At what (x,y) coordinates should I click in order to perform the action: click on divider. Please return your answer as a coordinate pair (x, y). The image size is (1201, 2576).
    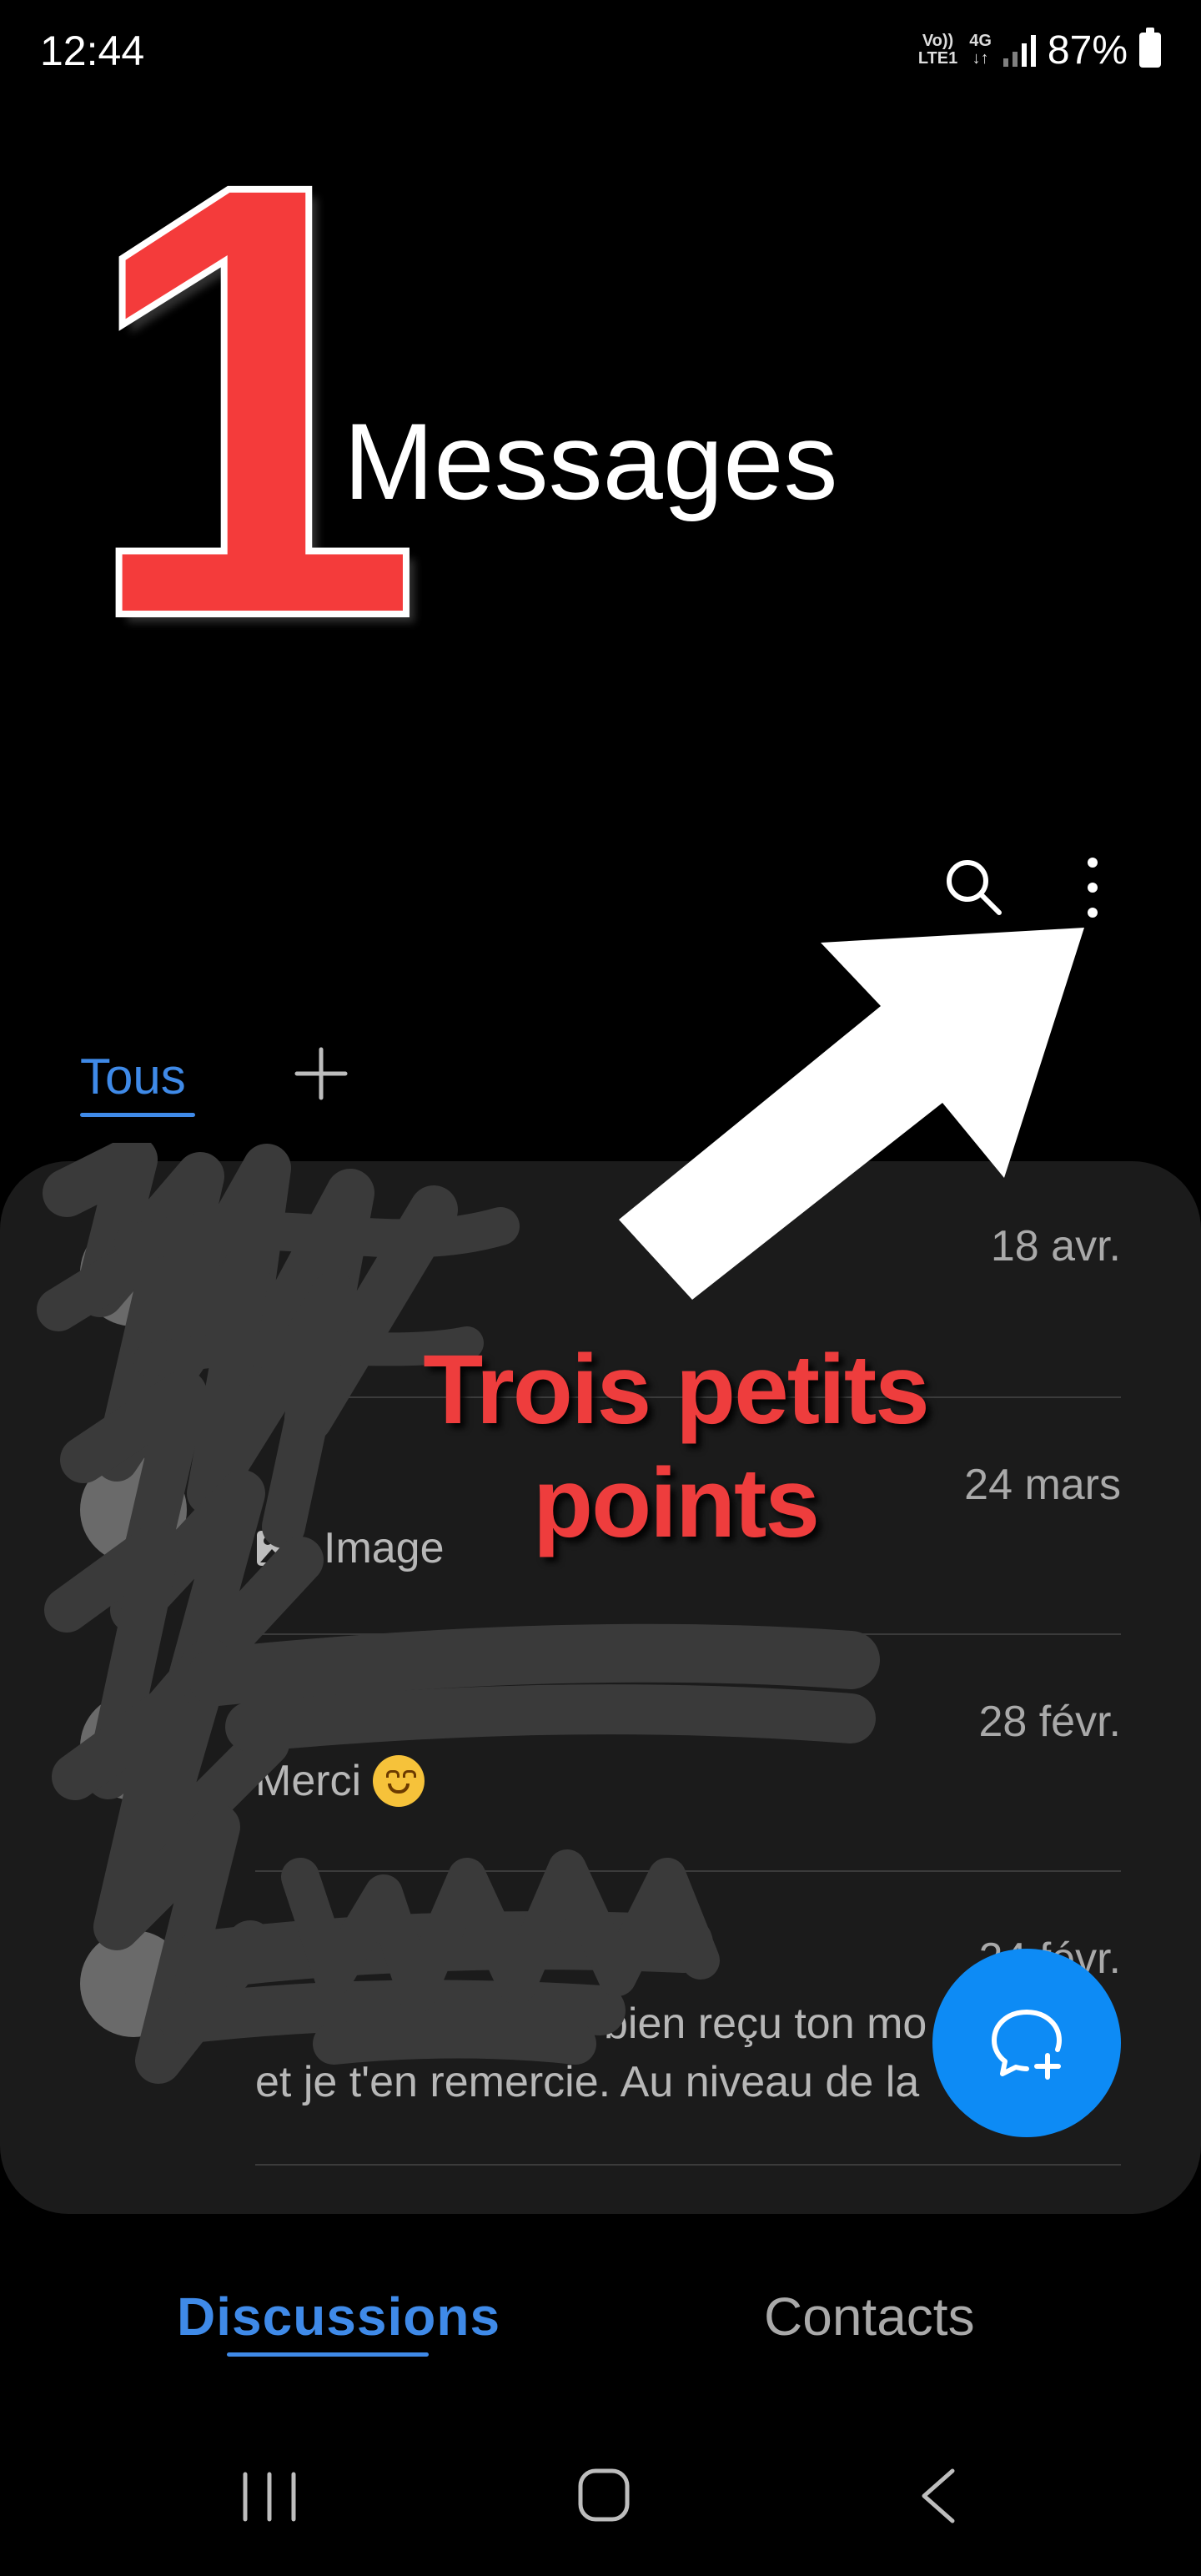
    Looking at the image, I should click on (688, 2165).